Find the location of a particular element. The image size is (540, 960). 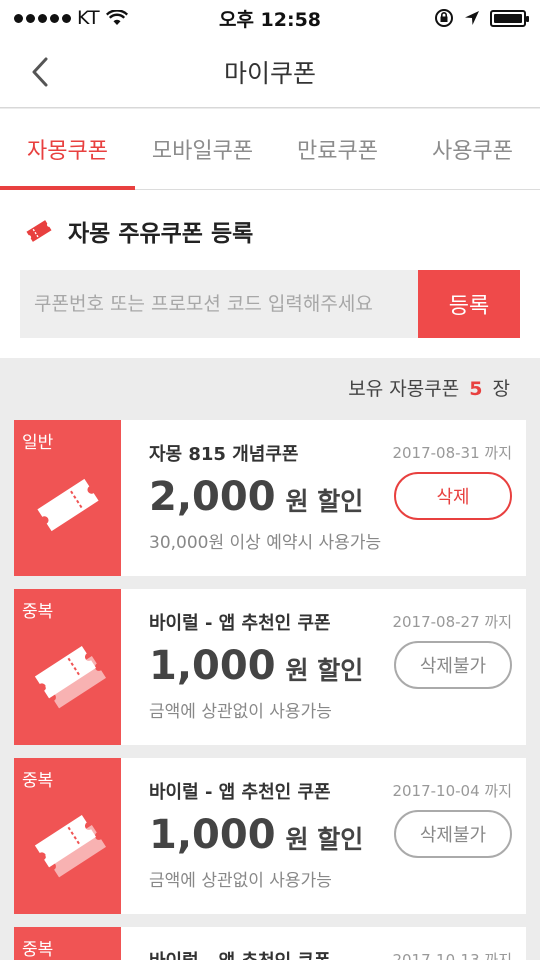

page-title: 마이쿠폰 is located at coordinates (269, 73).